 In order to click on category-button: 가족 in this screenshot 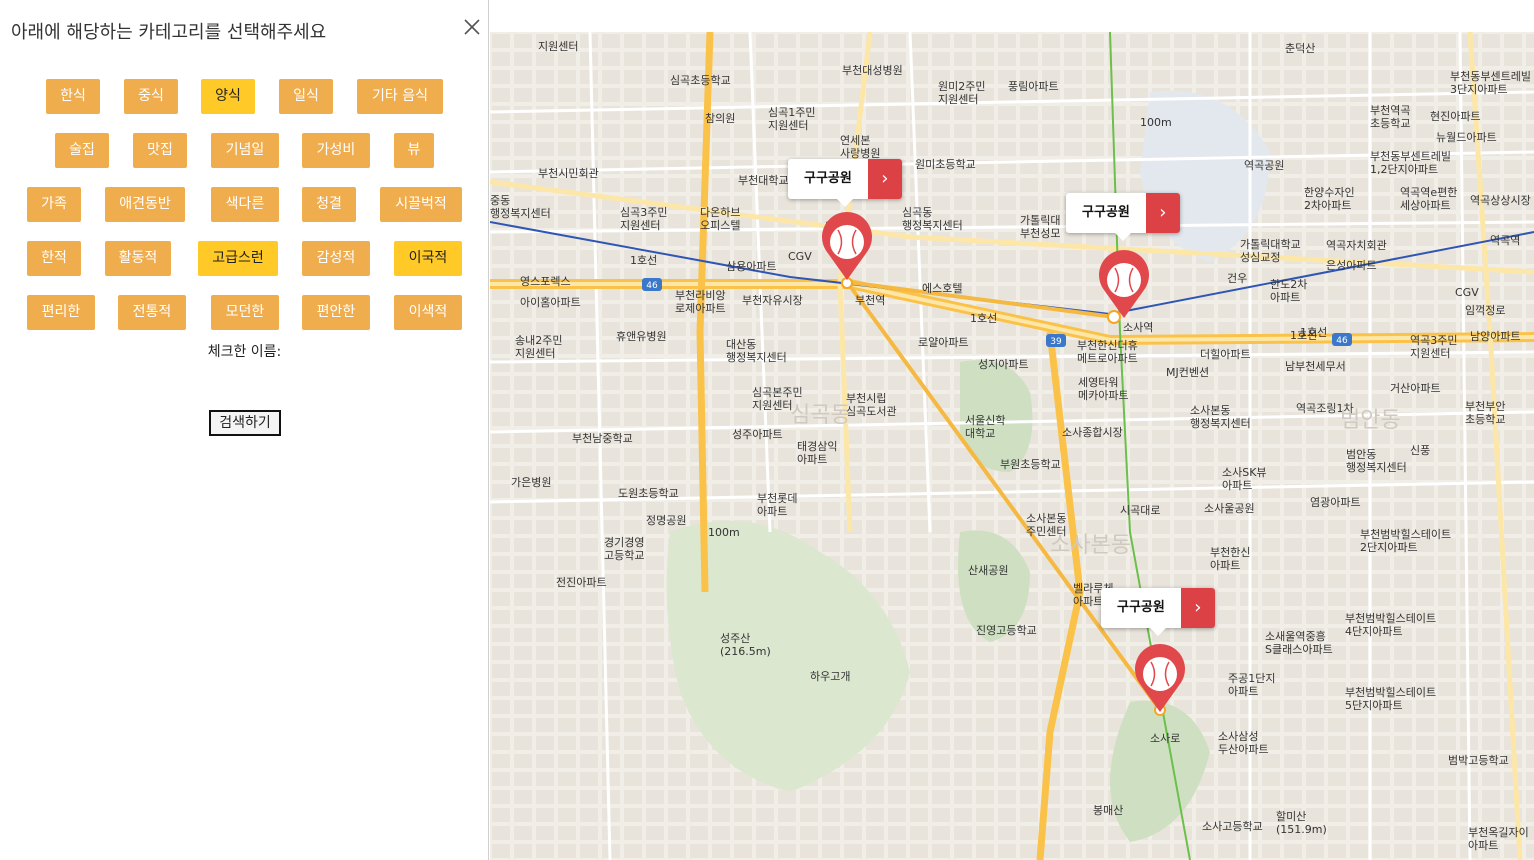, I will do `click(54, 204)`.